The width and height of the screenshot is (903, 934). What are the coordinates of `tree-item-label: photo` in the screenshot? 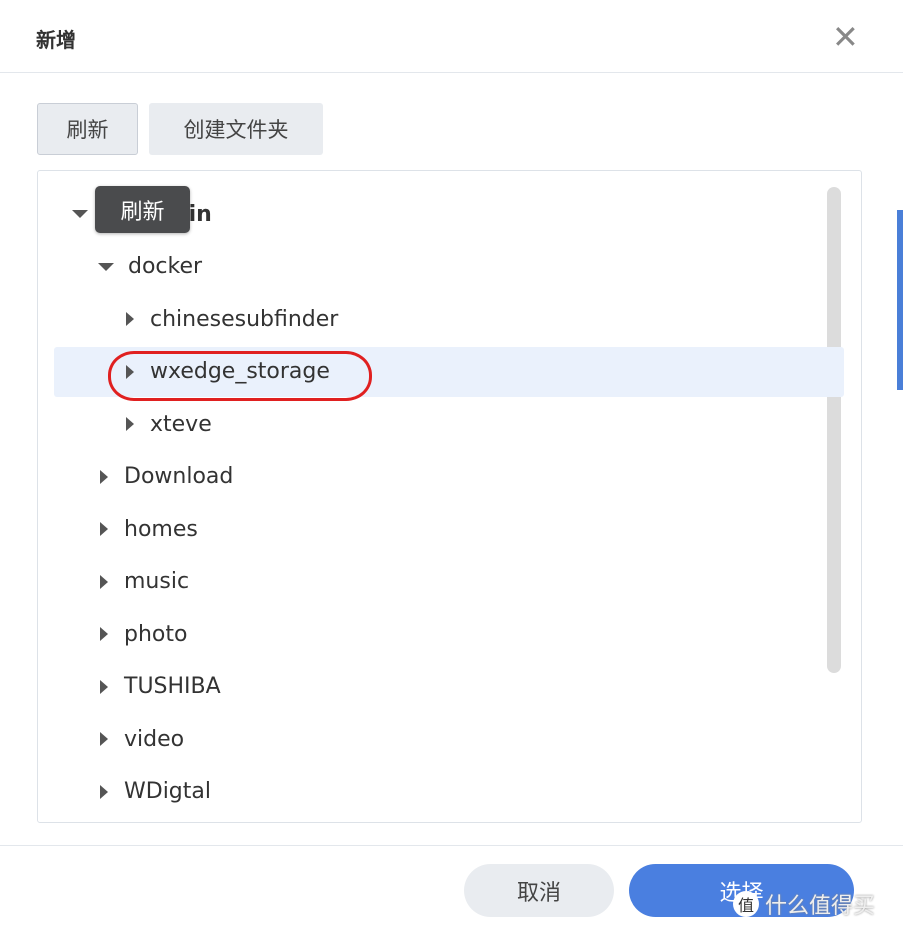 It's located at (156, 634).